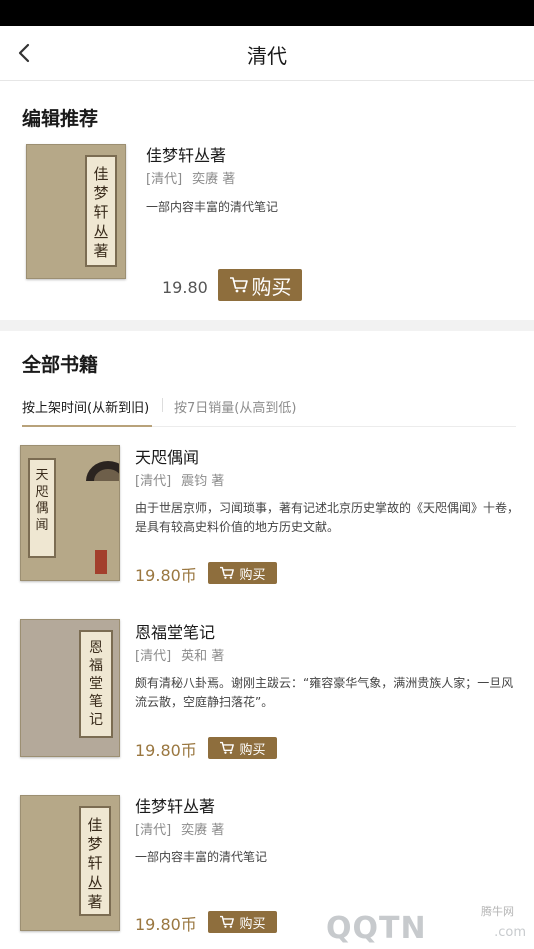 The width and height of the screenshot is (534, 949). Describe the element at coordinates (212, 207) in the screenshot. I see `recommend-book-desc: 一部内容丰富的清代笔记` at that location.